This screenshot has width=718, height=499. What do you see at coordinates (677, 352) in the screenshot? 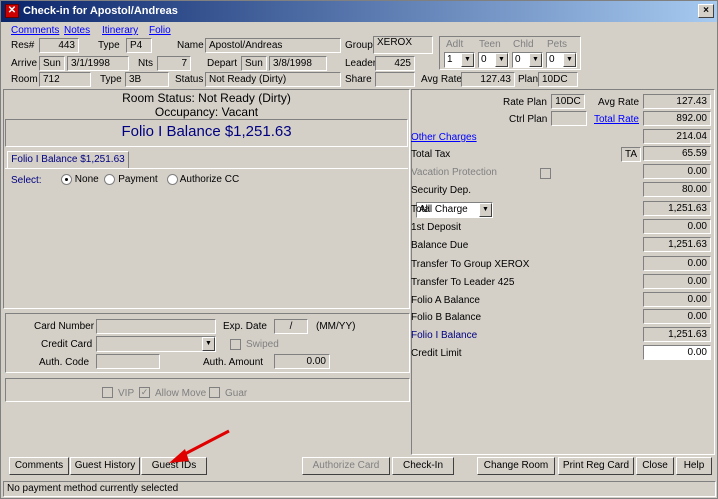
I see `charge-value-14: 0.00` at bounding box center [677, 352].